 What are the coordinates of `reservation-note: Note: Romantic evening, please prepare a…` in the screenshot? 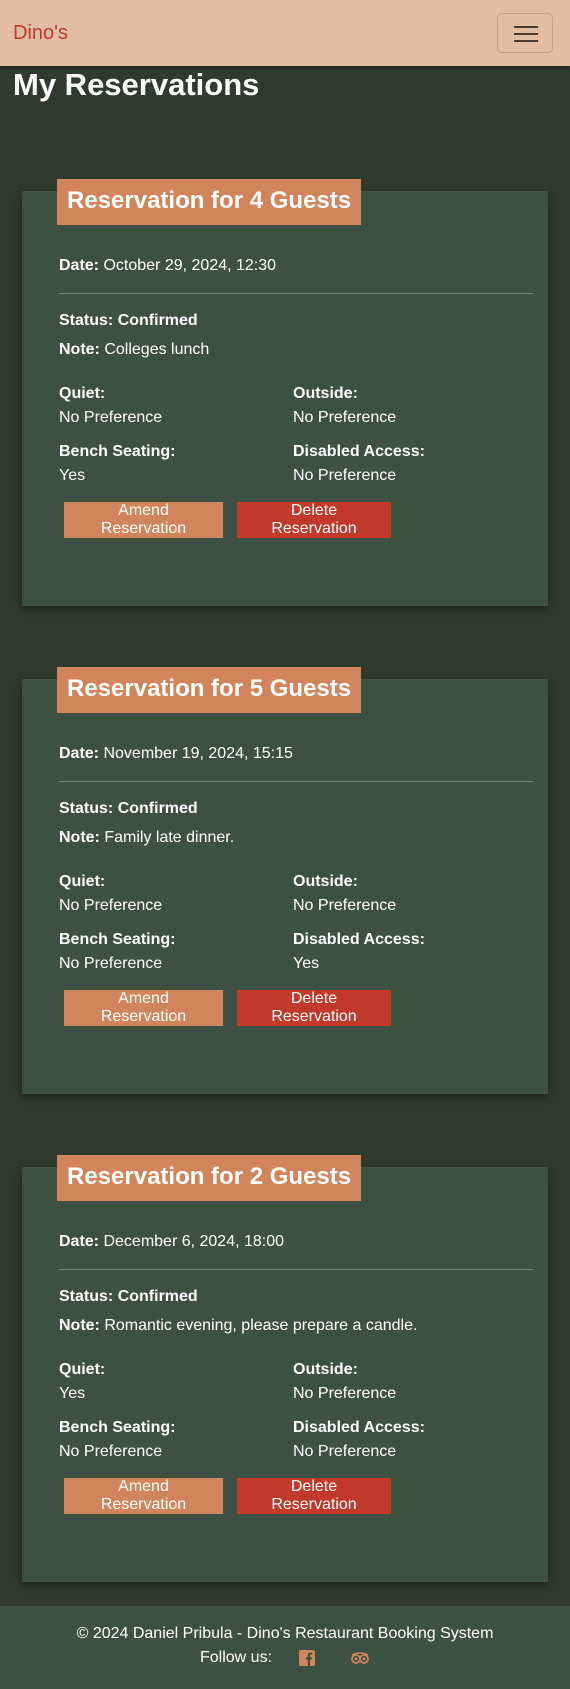 It's located at (238, 1325).